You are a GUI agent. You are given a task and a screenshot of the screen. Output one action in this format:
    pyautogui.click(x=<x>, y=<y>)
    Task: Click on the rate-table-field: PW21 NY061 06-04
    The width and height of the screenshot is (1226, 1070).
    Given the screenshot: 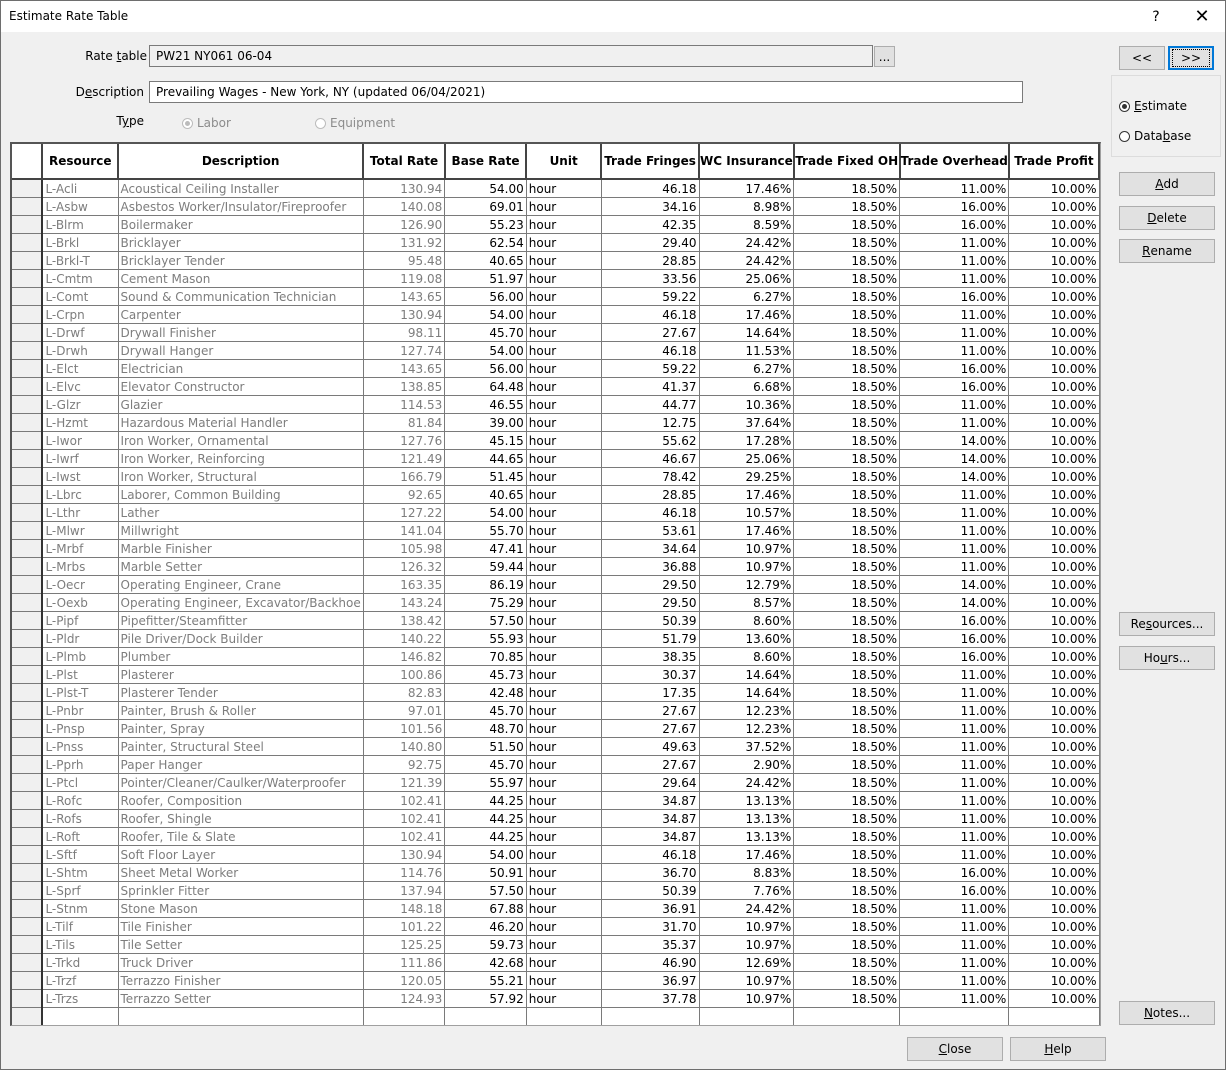 What is the action you would take?
    pyautogui.click(x=511, y=56)
    